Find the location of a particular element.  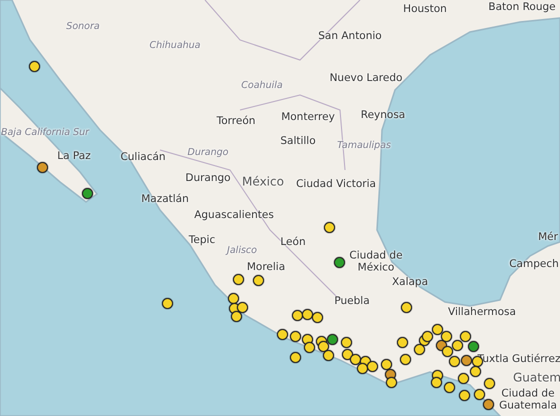

city-label: Aguascalientes is located at coordinates (234, 216).